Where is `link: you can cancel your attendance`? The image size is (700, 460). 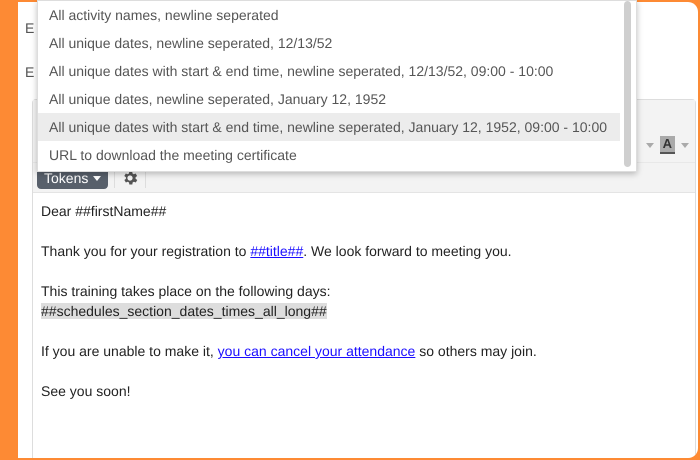
link: you can cancel your attendance is located at coordinates (317, 351).